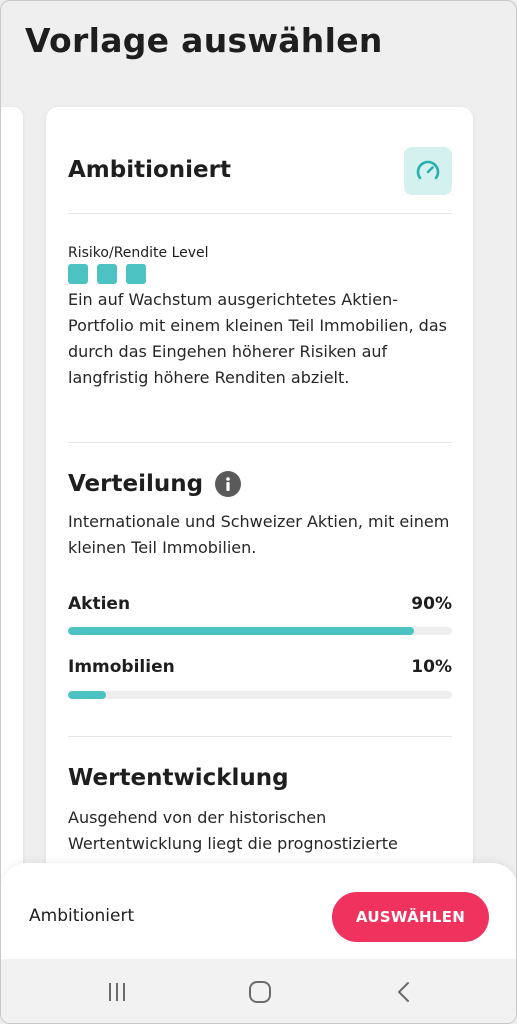 The height and width of the screenshot is (1024, 517). I want to click on page-title: Vorlage auswählen, so click(204, 40).